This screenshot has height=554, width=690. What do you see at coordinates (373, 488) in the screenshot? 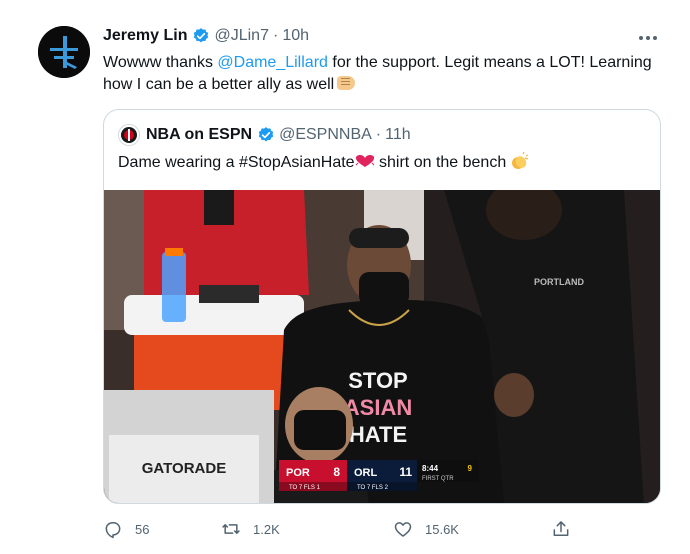
I see `scorebug-away-sub: TO 7 FLS 2` at bounding box center [373, 488].